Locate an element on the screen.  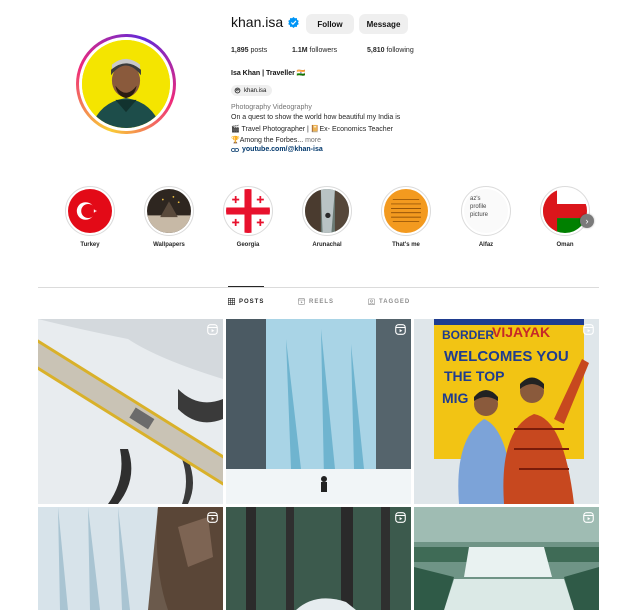
highlight-arunachal: Arunachal is located at coordinates (327, 217).